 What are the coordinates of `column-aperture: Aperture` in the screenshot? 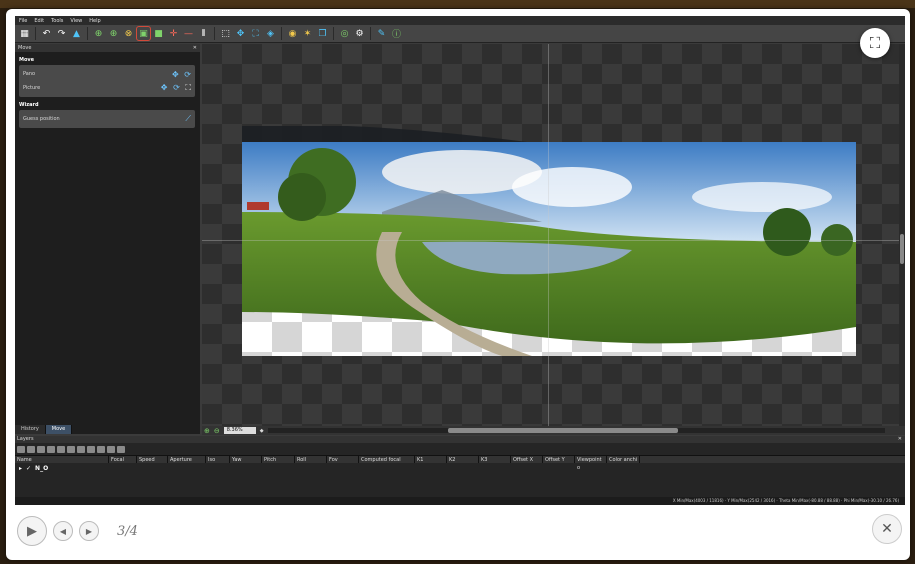 It's located at (187, 459).